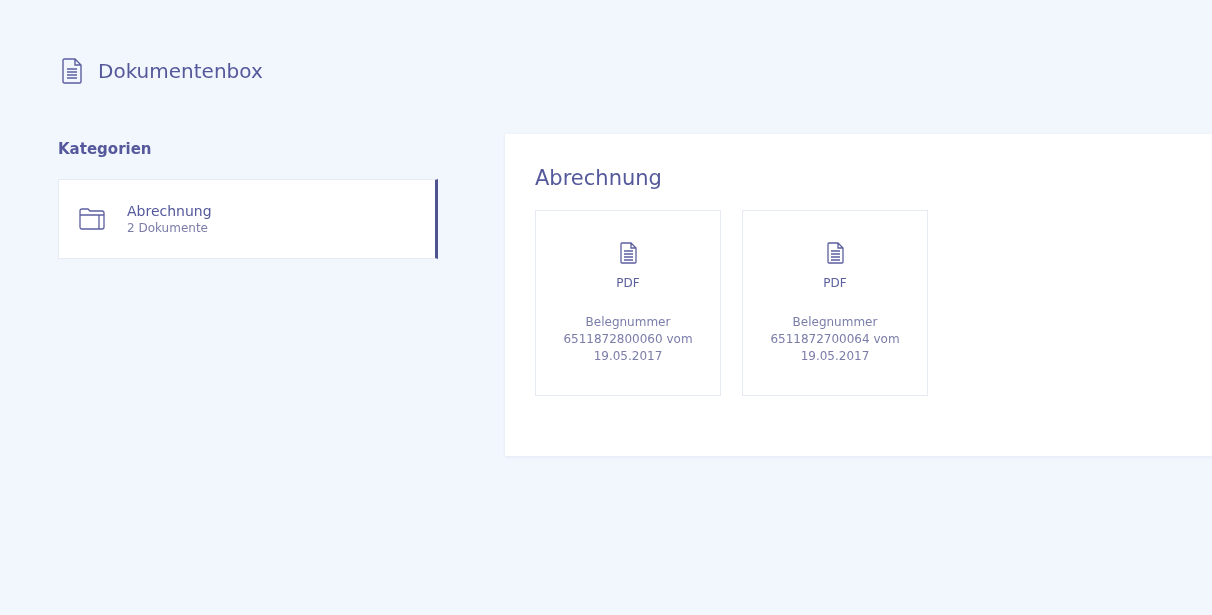 This screenshot has height=615, width=1212. I want to click on category-item: Abrechnung 2 Dokumente, so click(248, 219).